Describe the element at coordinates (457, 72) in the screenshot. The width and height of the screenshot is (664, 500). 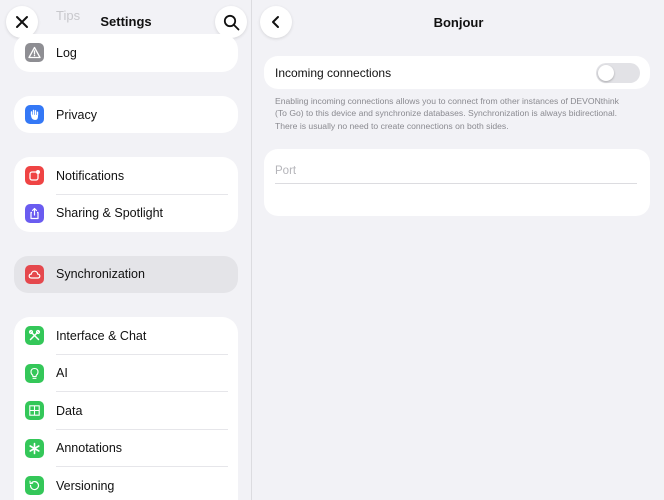
I see `incoming-connections-card: Incoming connections` at that location.